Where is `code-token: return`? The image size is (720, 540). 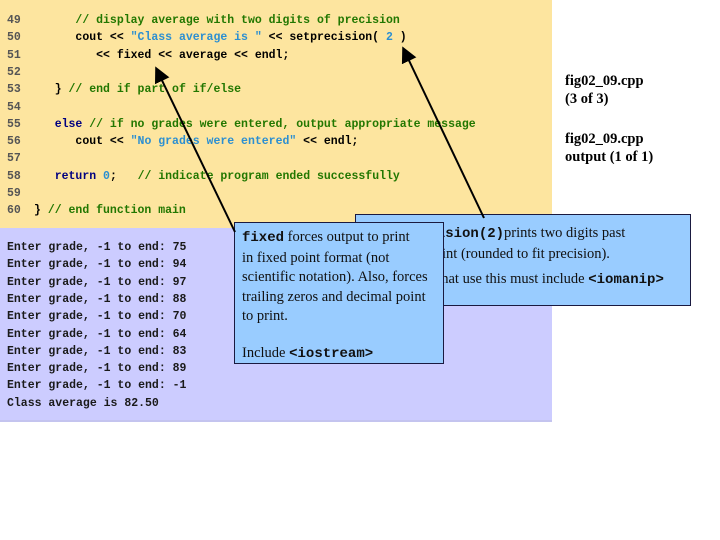 code-token: return is located at coordinates (75, 176).